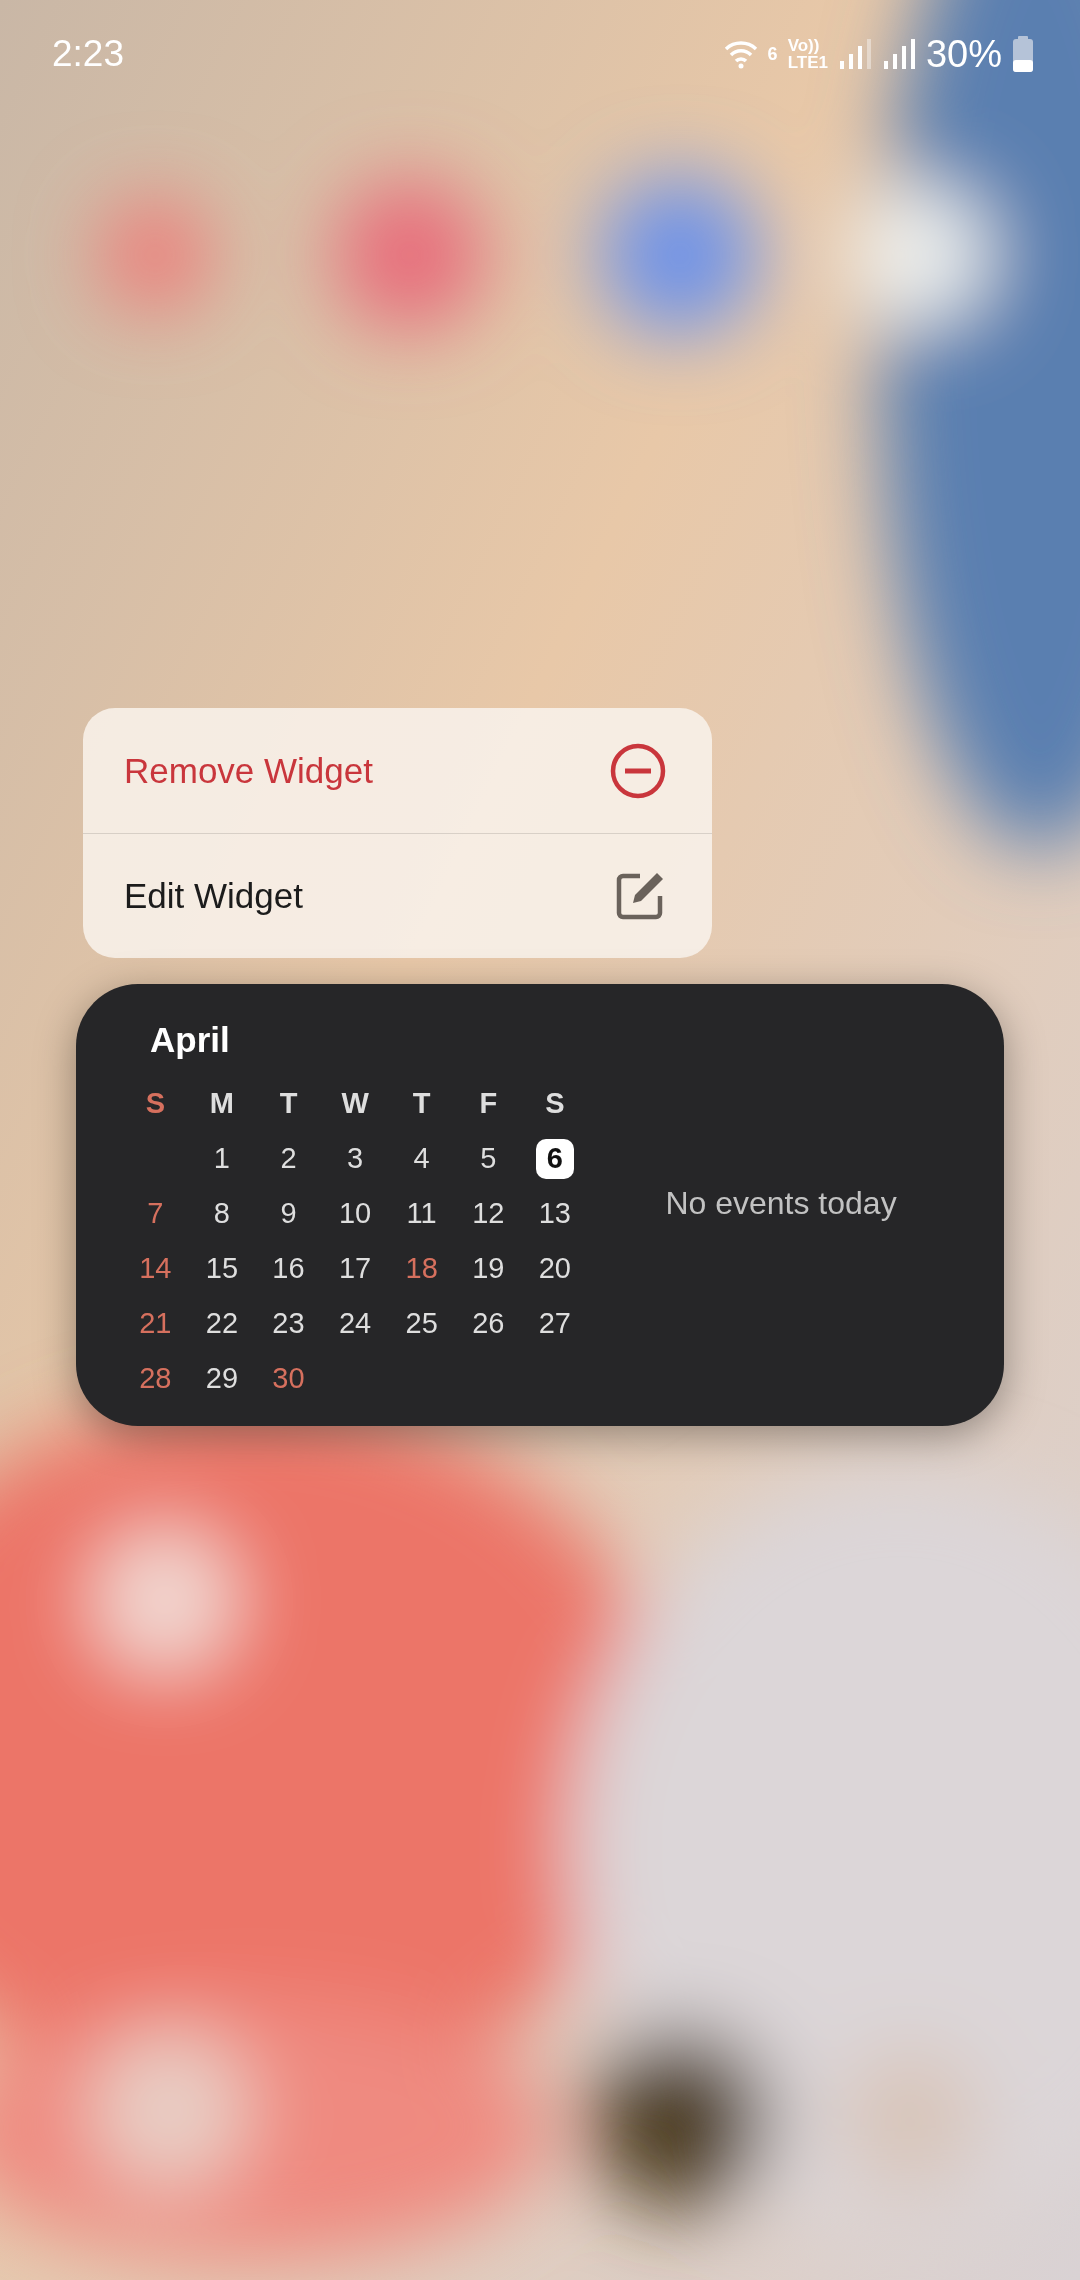  I want to click on today-date: 6, so click(554, 1158).